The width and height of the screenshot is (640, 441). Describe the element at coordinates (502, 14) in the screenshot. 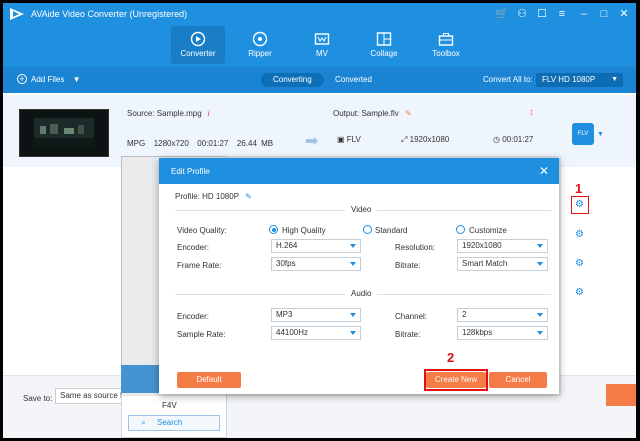

I see `cart-icon: 🛒` at that location.